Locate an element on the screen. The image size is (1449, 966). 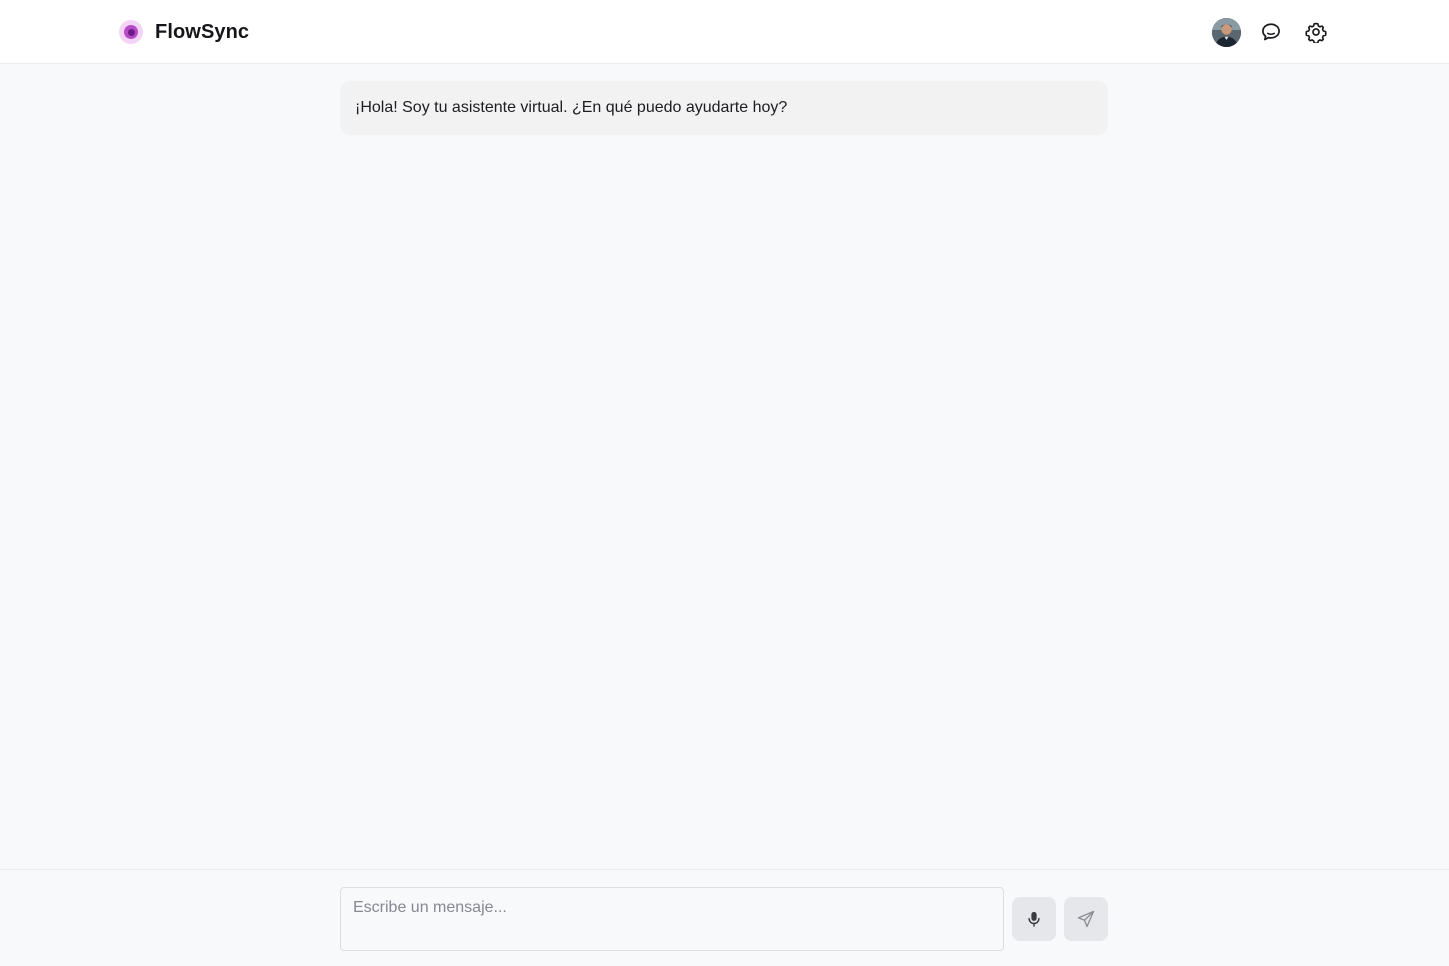
avatar-icon is located at coordinates (1226, 32).